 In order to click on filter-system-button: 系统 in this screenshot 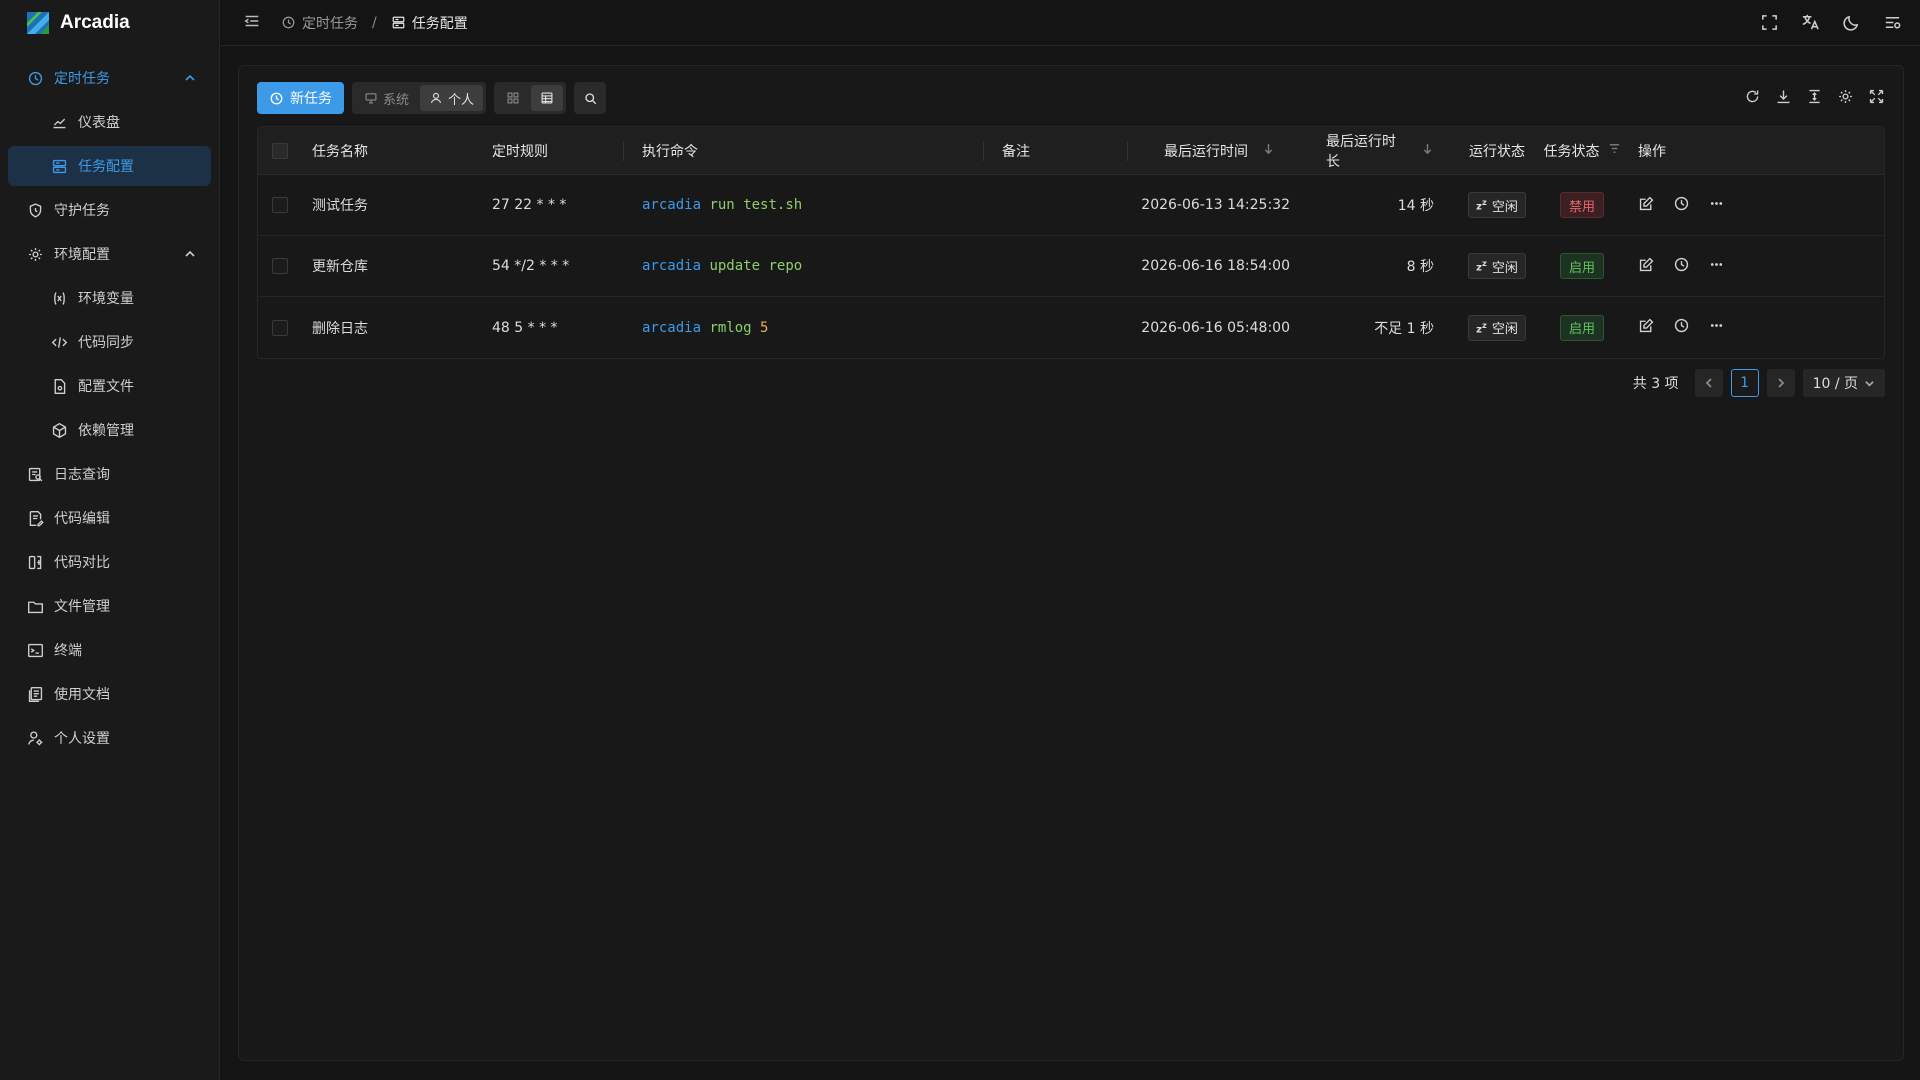, I will do `click(386, 98)`.